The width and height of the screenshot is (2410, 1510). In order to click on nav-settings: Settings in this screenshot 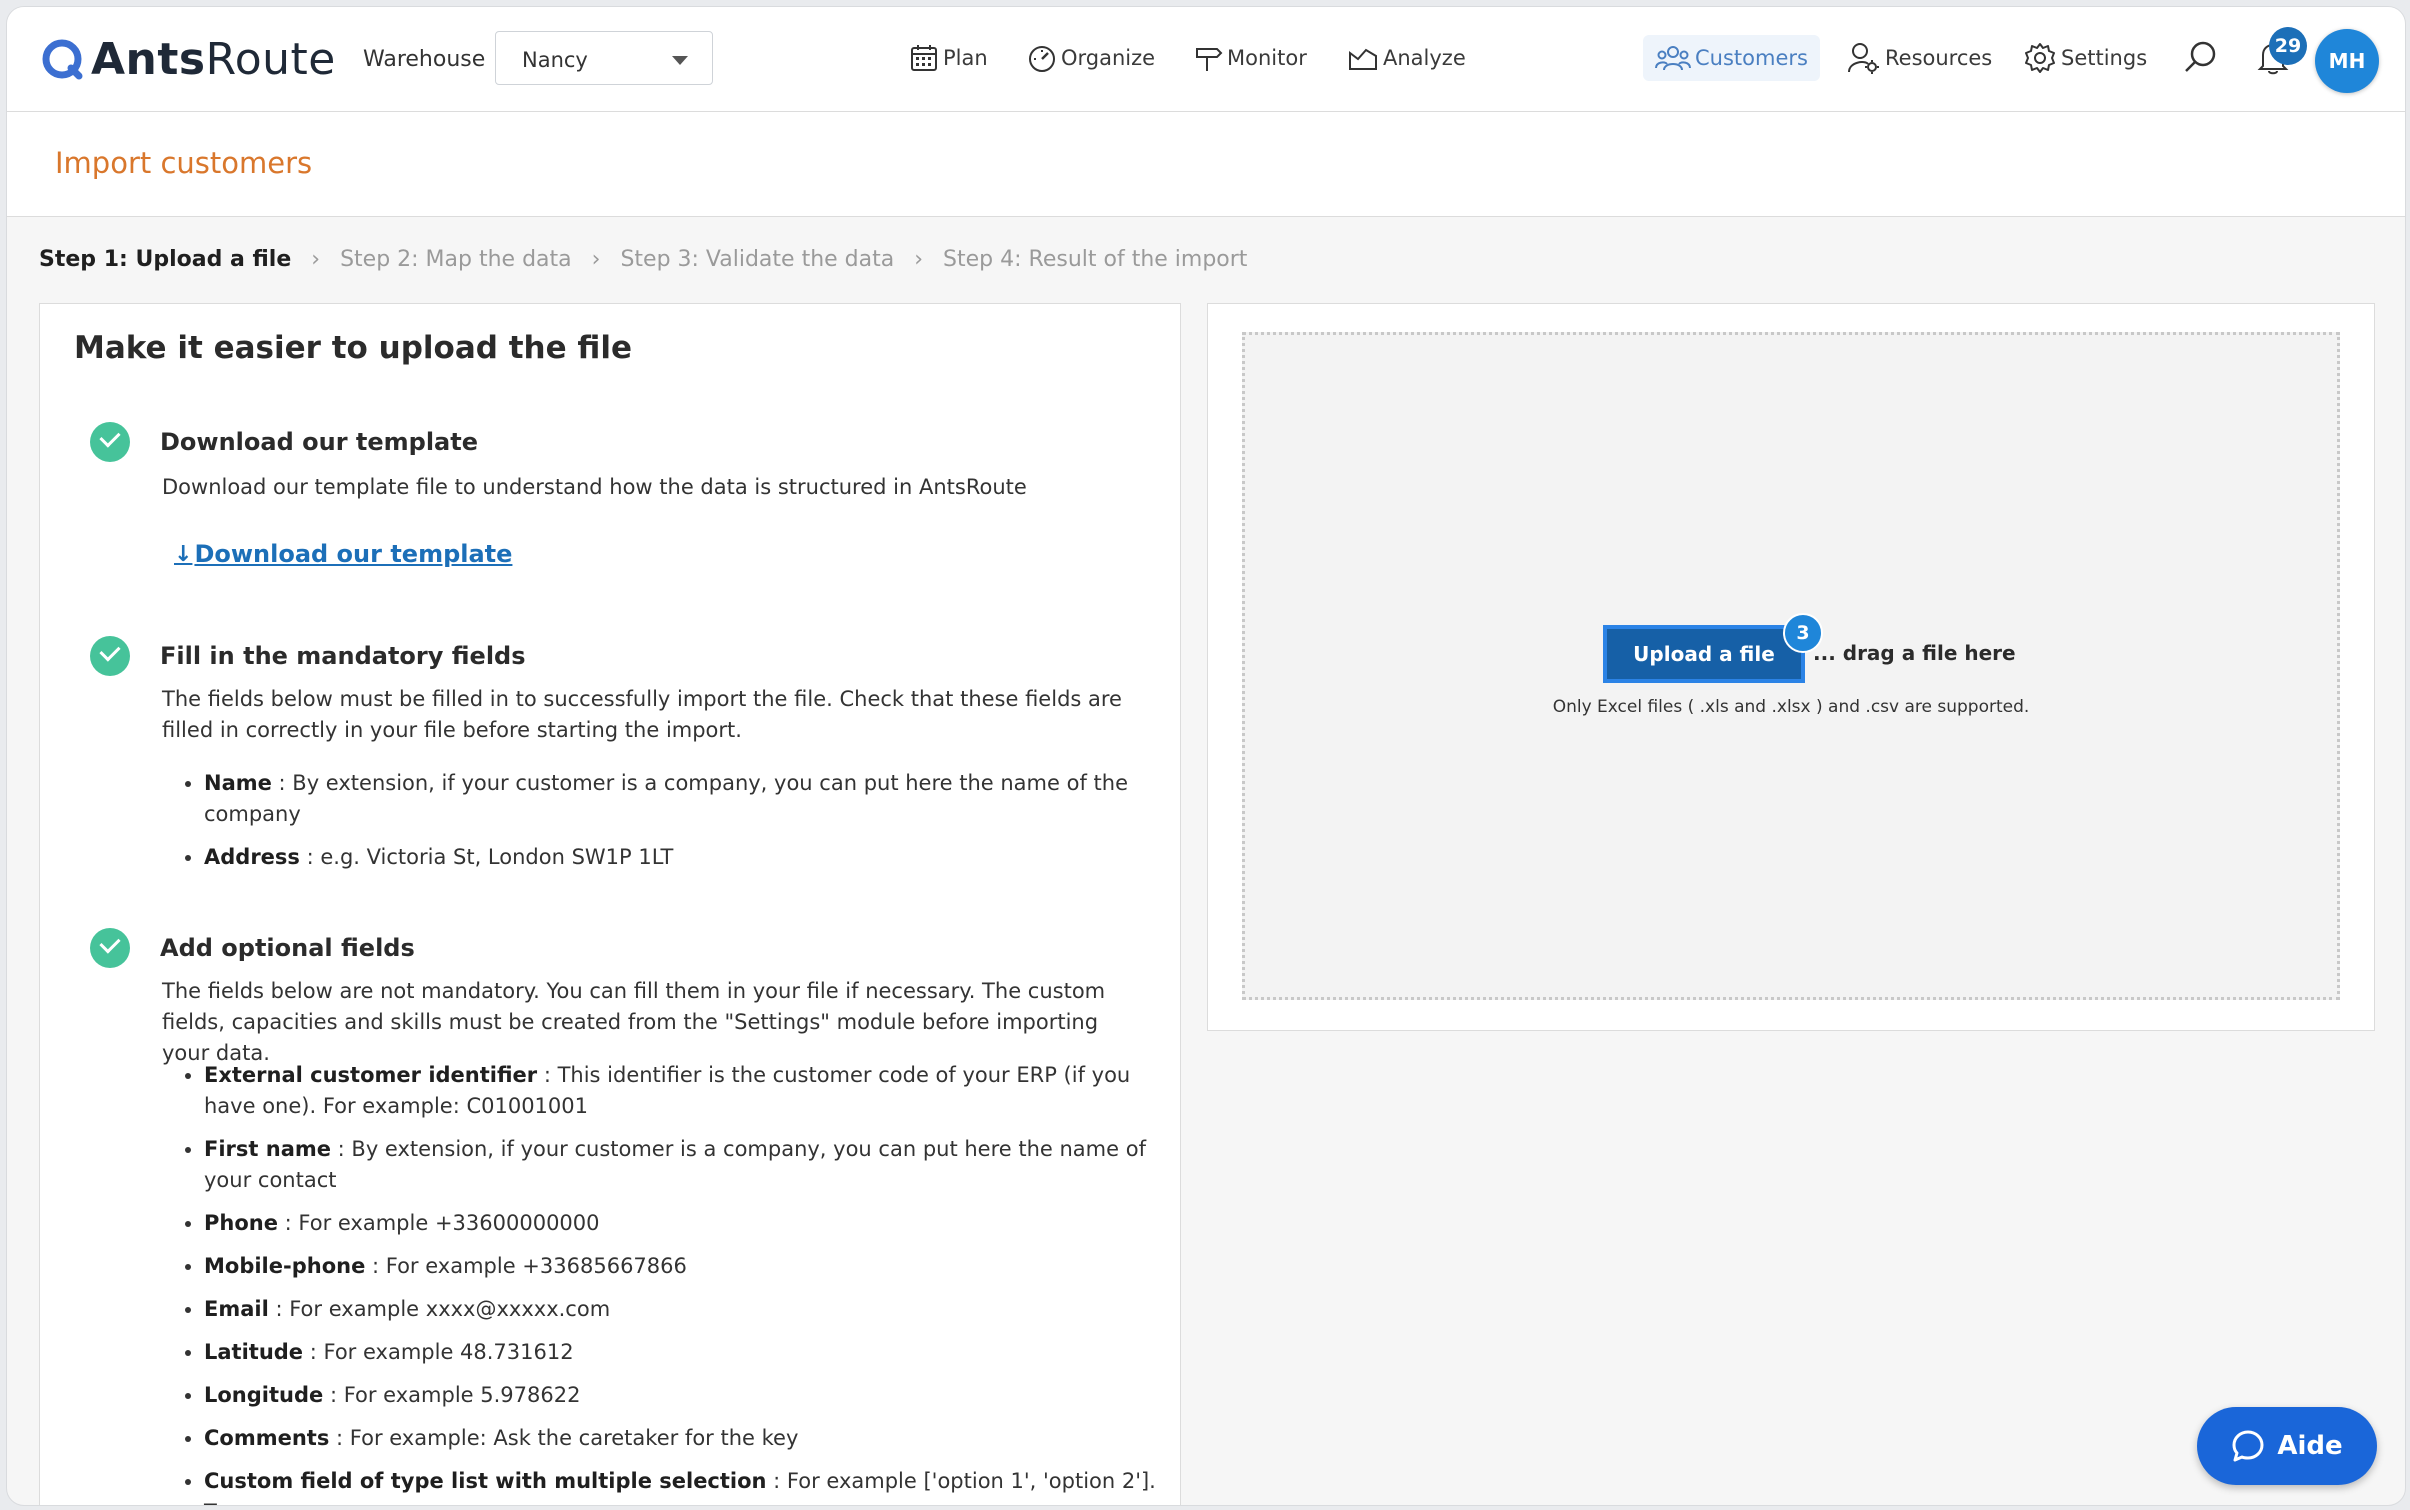, I will do `click(2085, 58)`.